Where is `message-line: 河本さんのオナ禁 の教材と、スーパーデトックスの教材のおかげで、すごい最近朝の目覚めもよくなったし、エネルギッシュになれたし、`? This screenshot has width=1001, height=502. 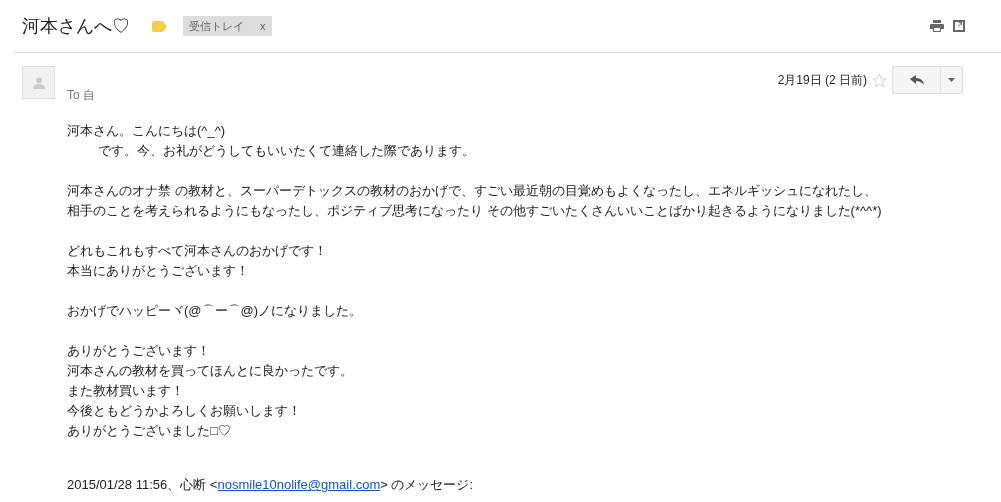
message-line: 河本さんのオナ禁 の教材と、スーパーデトックスの教材のおかげで、すごい最近朝の目覚めもよくなったし、エネルギッシュになれたし、 is located at coordinates (472, 191).